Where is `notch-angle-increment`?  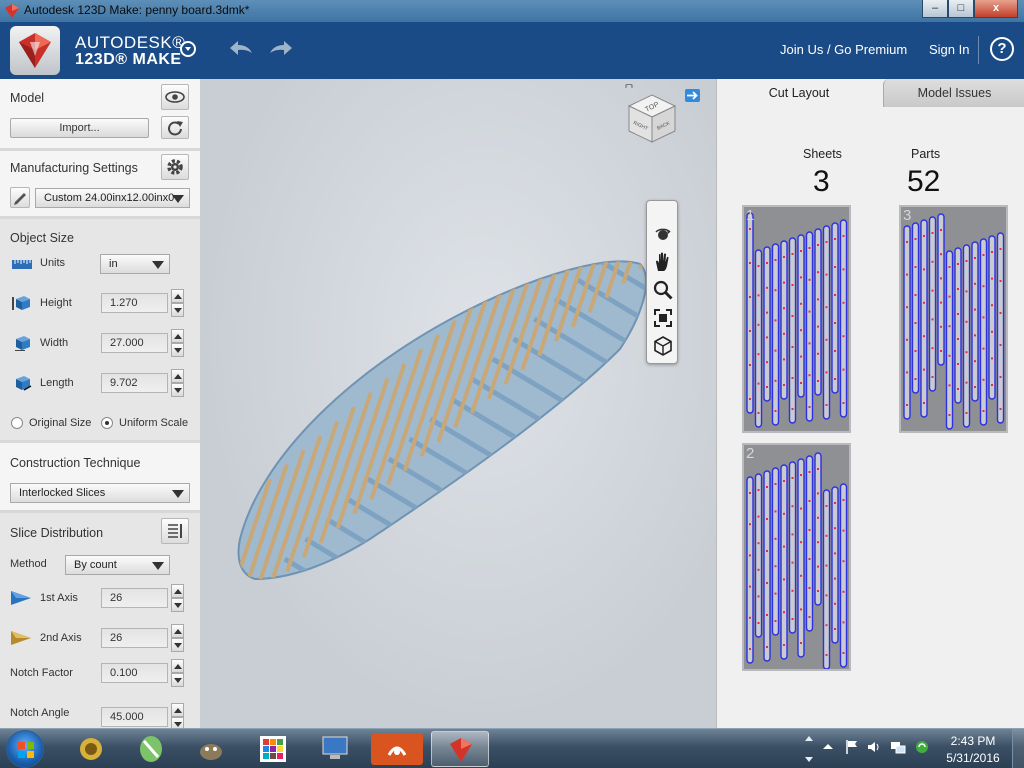 notch-angle-increment is located at coordinates (177, 710).